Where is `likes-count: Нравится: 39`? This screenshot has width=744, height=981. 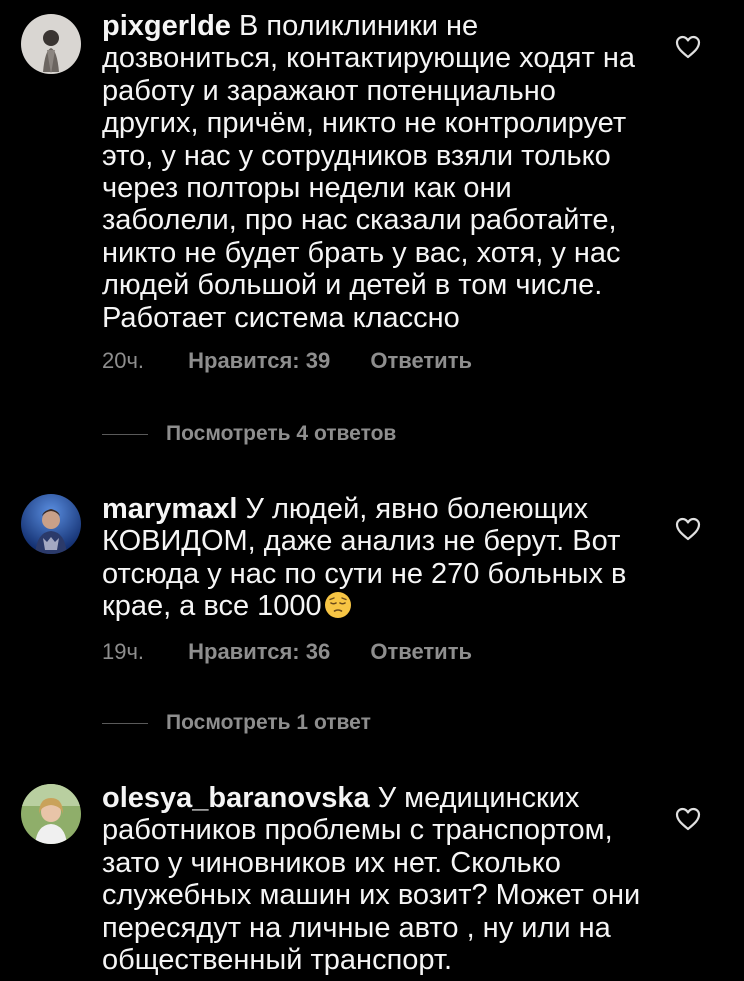 likes-count: Нравится: 39 is located at coordinates (259, 361).